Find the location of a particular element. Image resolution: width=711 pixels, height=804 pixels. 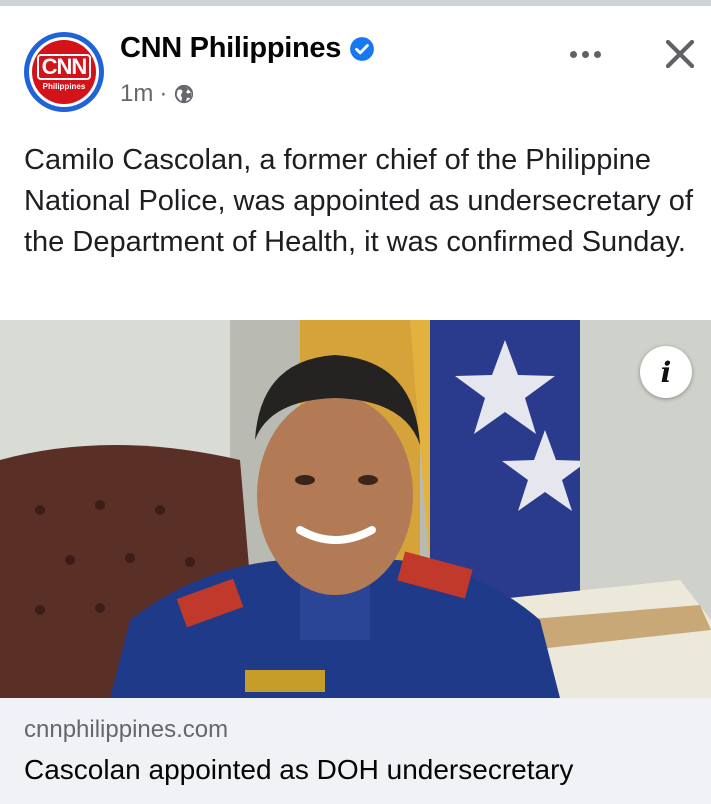

verified-badge-icon is located at coordinates (362, 48).